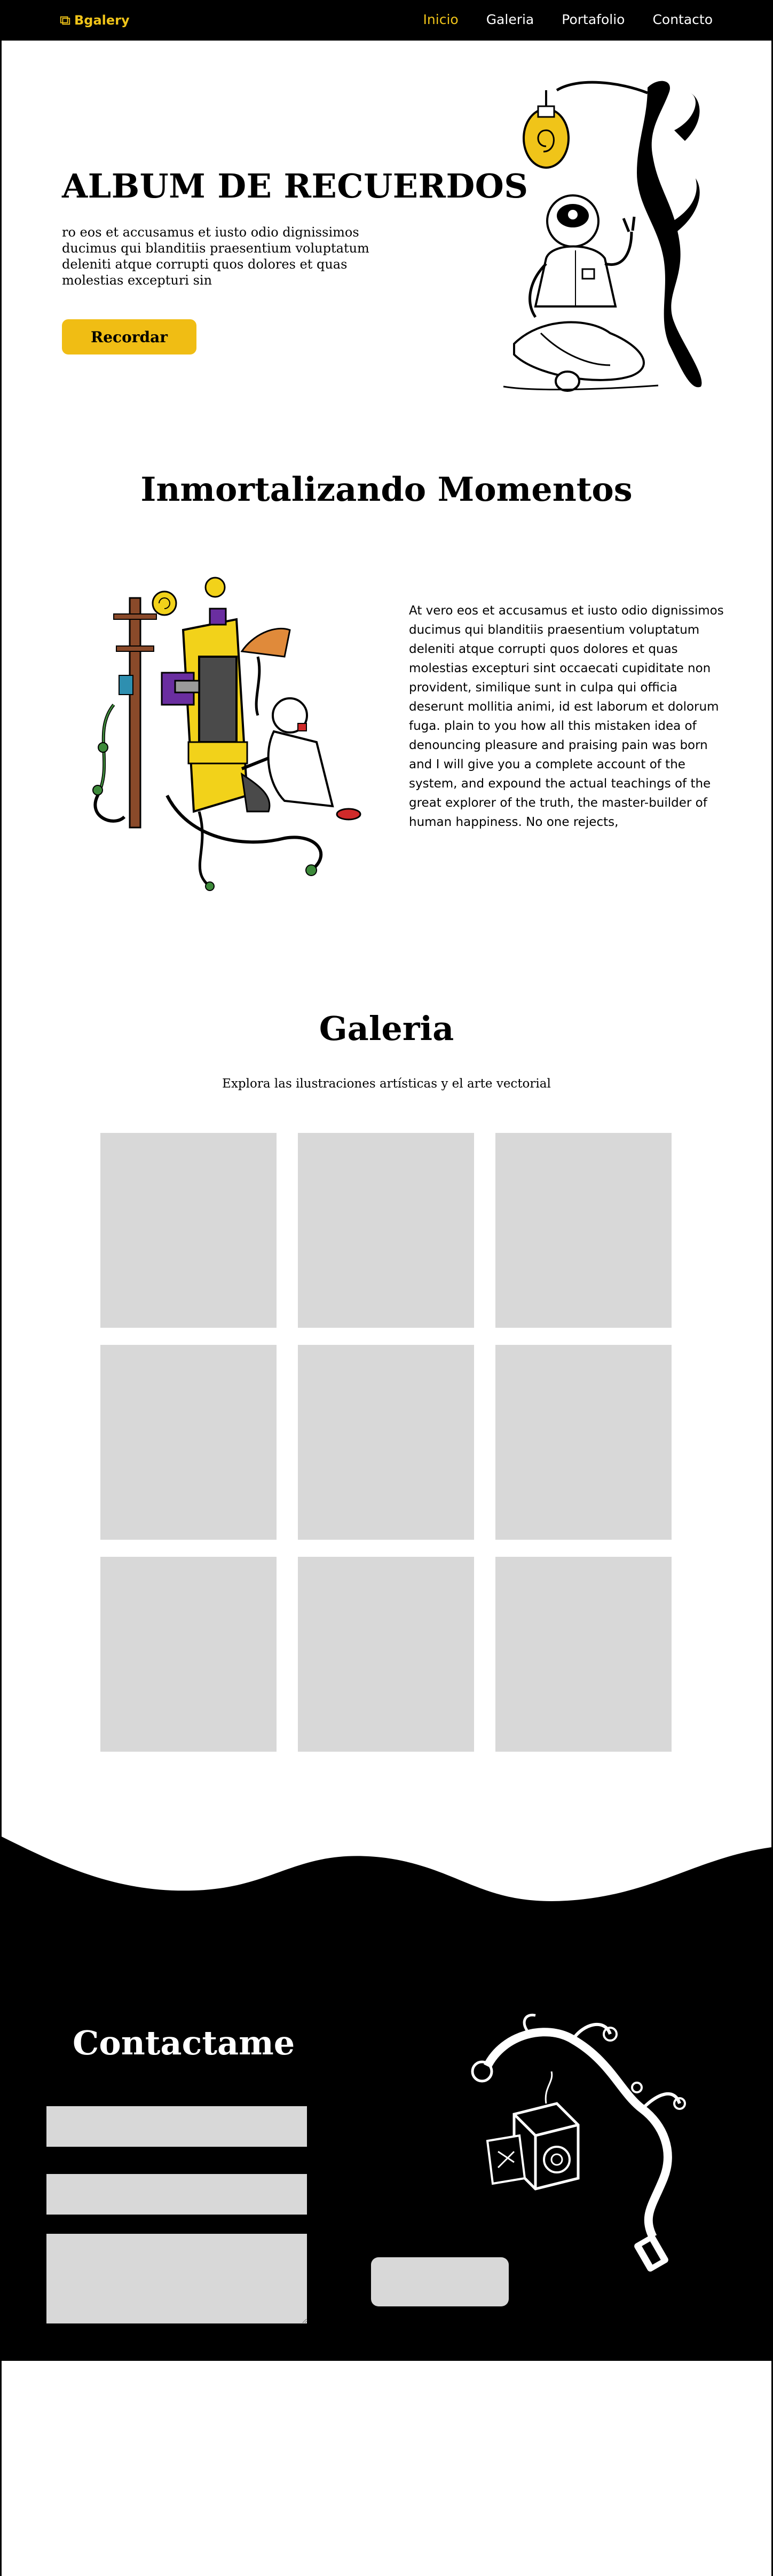  Describe the element at coordinates (65, 20) in the screenshot. I see `gallery-icon` at that location.